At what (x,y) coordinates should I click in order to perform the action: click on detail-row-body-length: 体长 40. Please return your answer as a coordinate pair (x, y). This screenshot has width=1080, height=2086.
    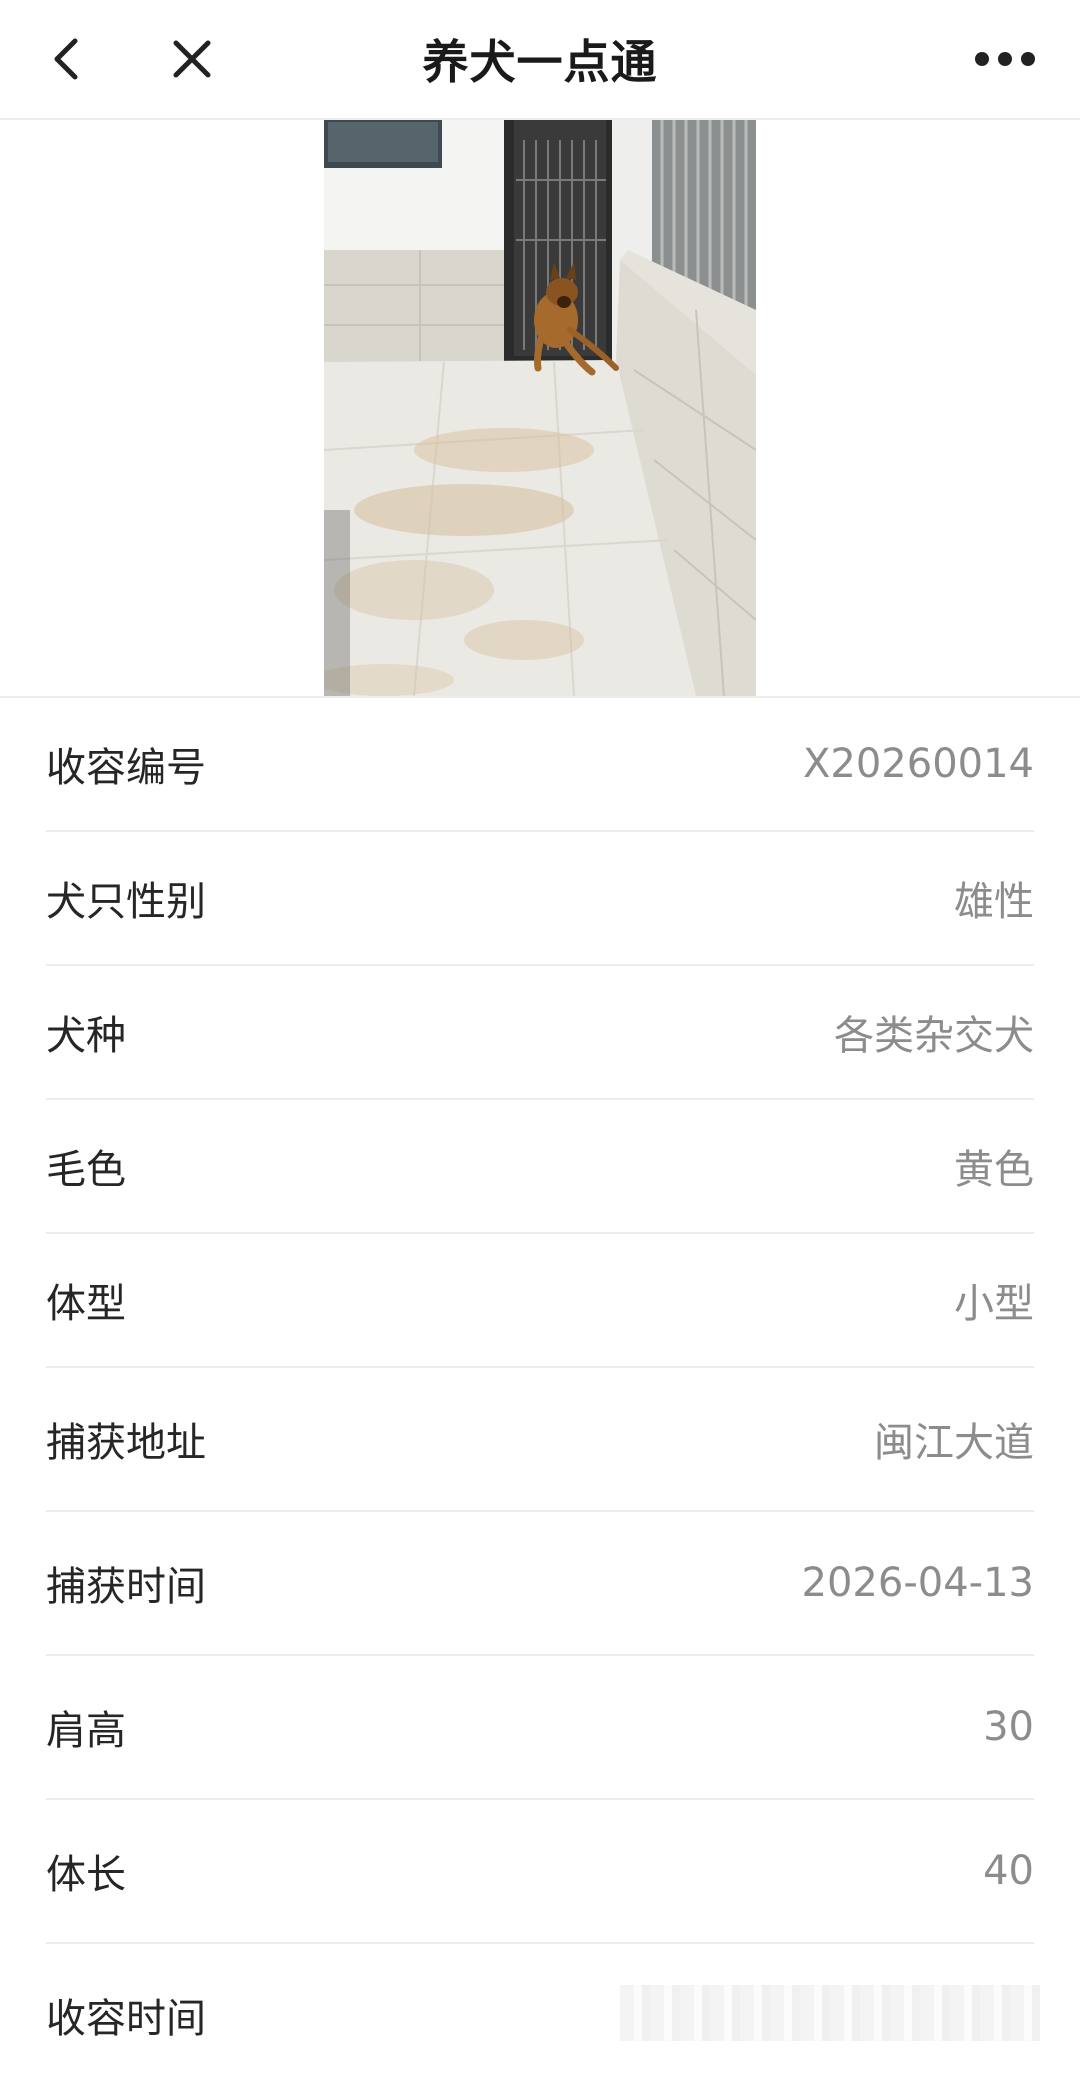
    Looking at the image, I should click on (540, 1872).